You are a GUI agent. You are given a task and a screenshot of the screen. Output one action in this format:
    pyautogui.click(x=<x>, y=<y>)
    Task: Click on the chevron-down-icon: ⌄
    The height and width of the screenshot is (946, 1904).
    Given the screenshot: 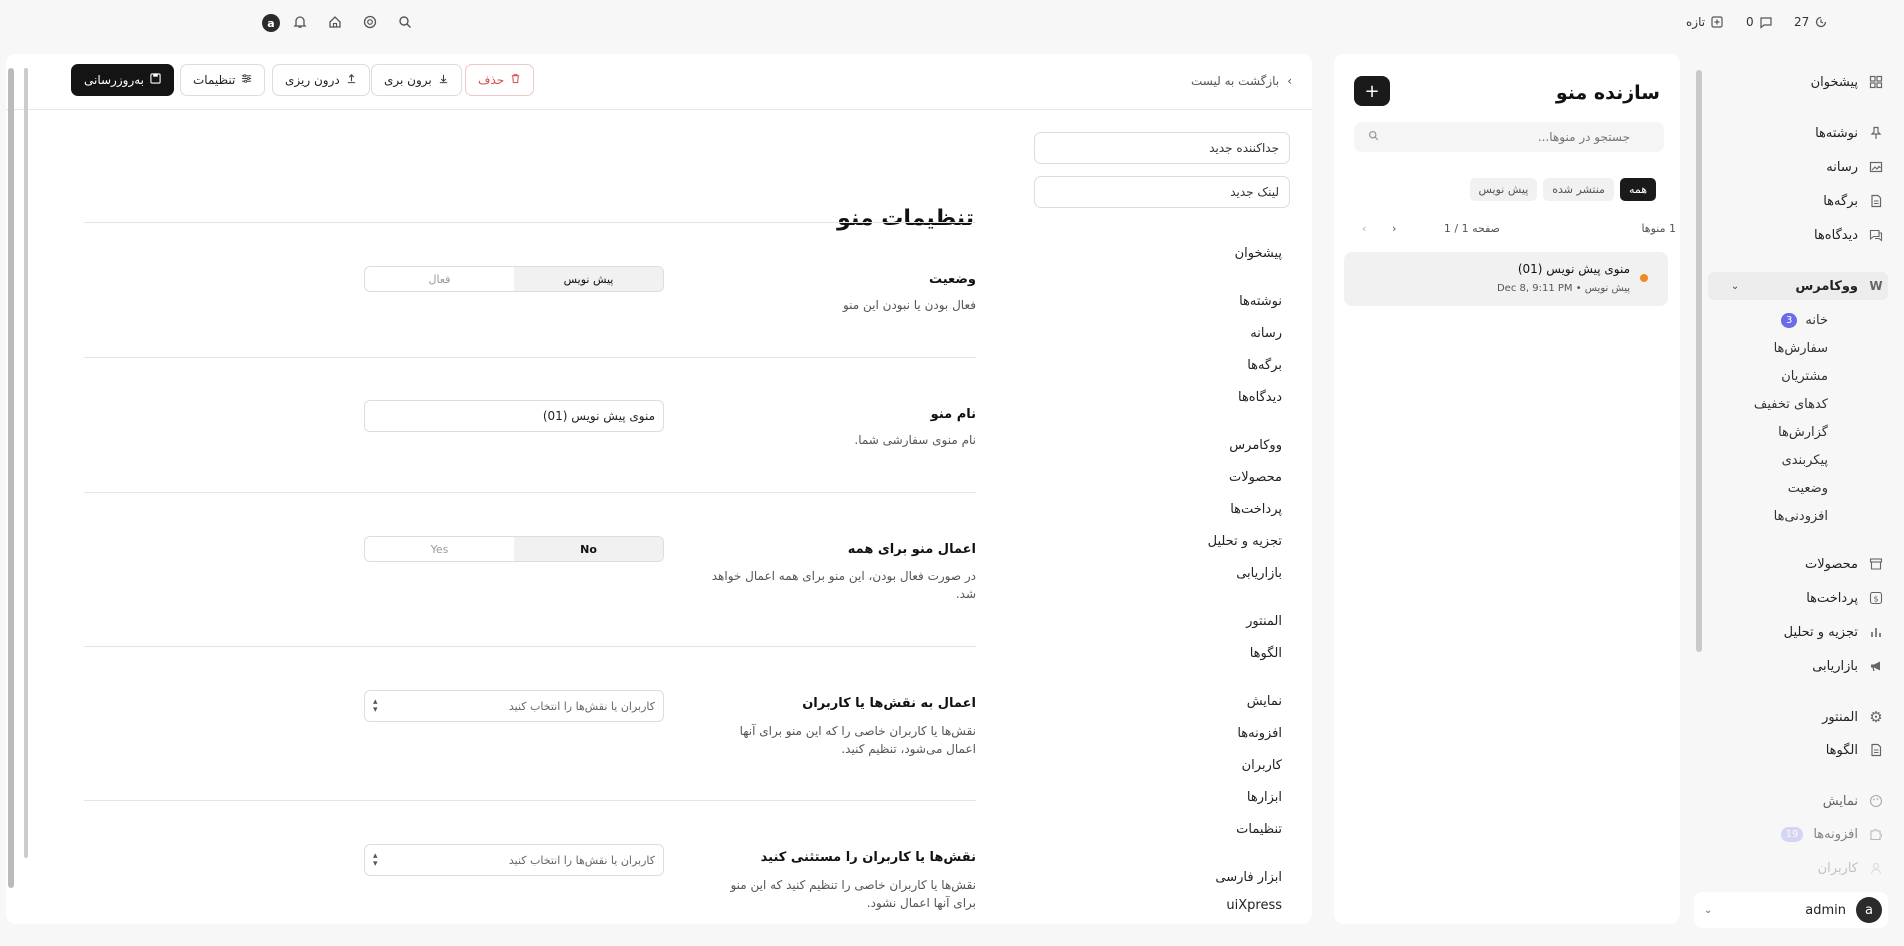 What is the action you would take?
    pyautogui.click(x=1735, y=286)
    